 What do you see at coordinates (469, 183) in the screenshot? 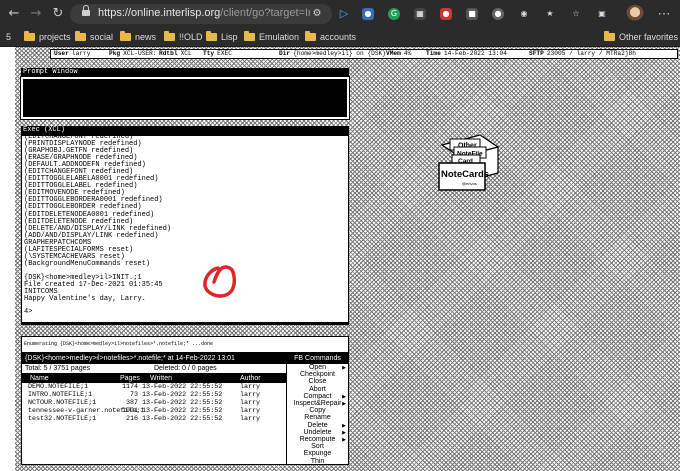
I see `nc-sublabel: @envos` at bounding box center [469, 183].